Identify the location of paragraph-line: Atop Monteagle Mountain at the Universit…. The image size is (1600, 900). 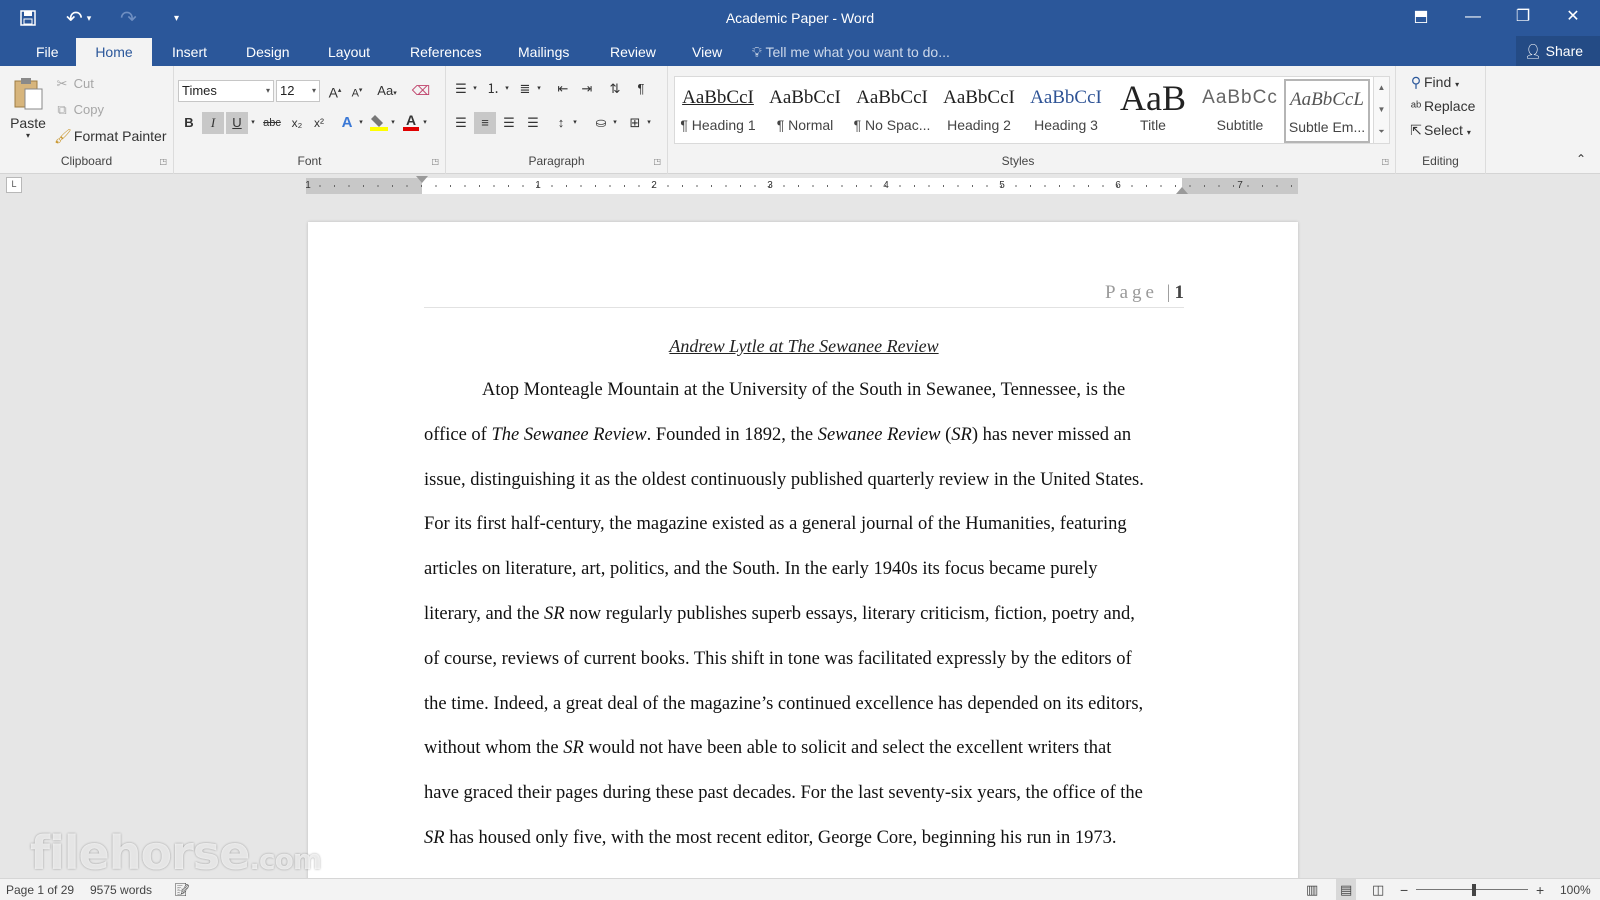
(805, 390).